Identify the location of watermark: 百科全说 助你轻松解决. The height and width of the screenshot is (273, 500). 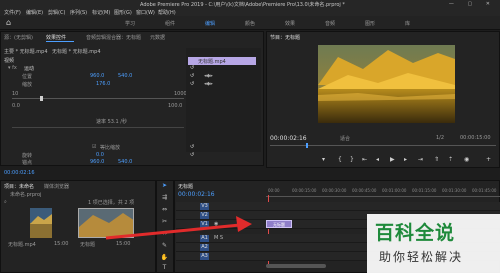
(433, 243).